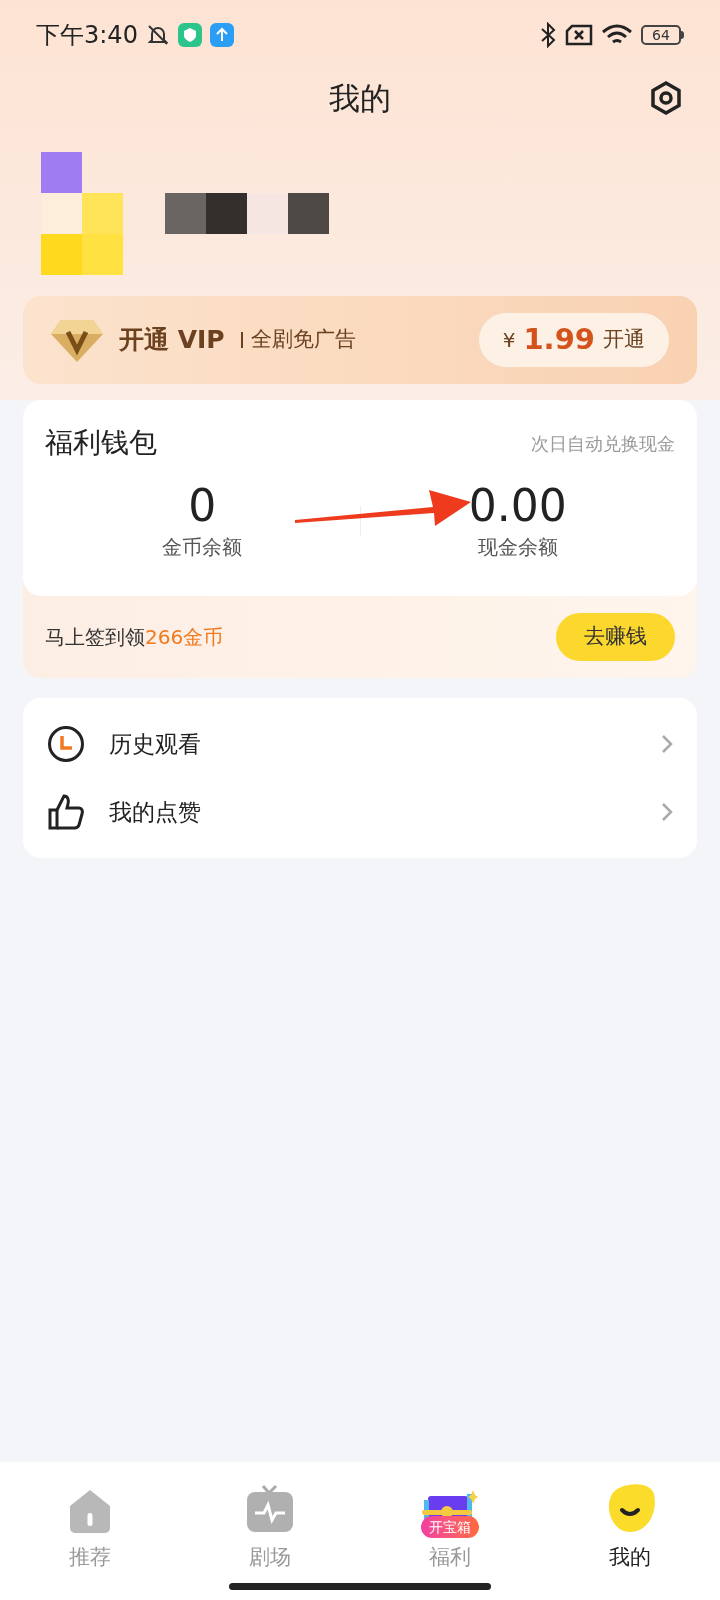  Describe the element at coordinates (66, 812) in the screenshot. I see `thumbs-up-icon` at that location.